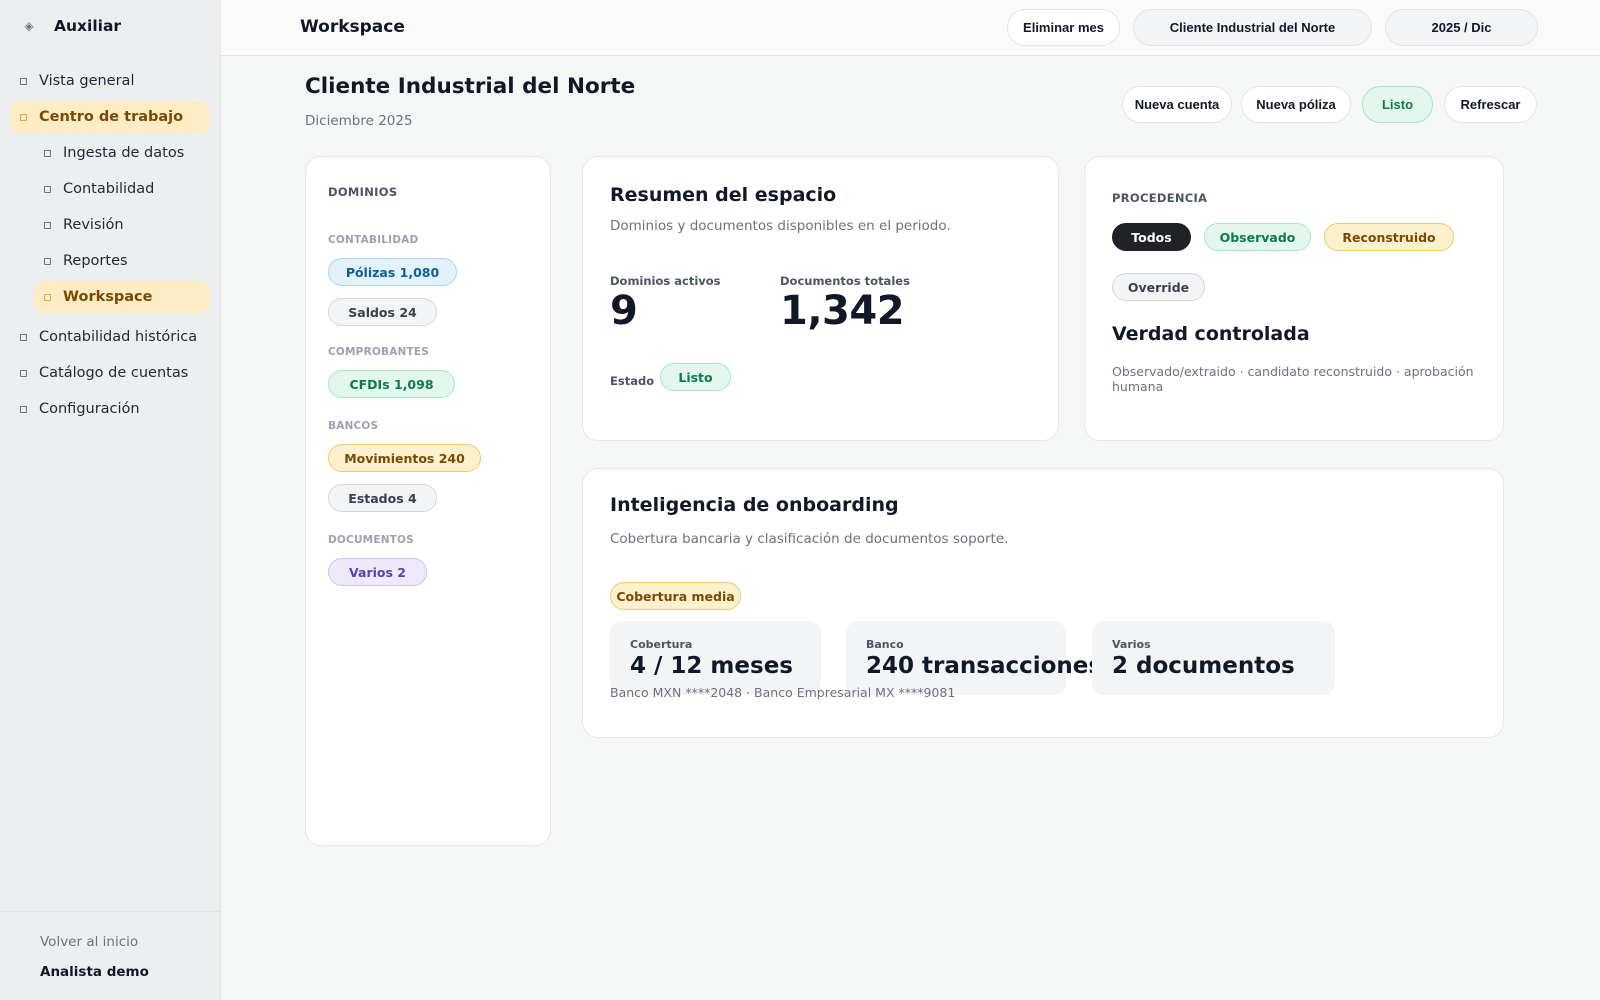 The height and width of the screenshot is (1000, 1600). I want to click on refresh-button: Refrescar, so click(1490, 104).